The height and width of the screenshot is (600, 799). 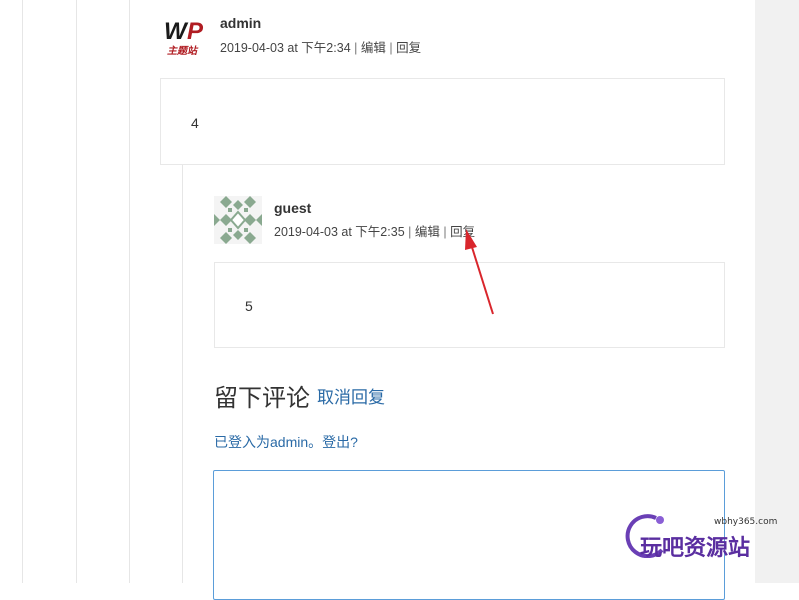 I want to click on reply-title: 留下评论, so click(x=262, y=398).